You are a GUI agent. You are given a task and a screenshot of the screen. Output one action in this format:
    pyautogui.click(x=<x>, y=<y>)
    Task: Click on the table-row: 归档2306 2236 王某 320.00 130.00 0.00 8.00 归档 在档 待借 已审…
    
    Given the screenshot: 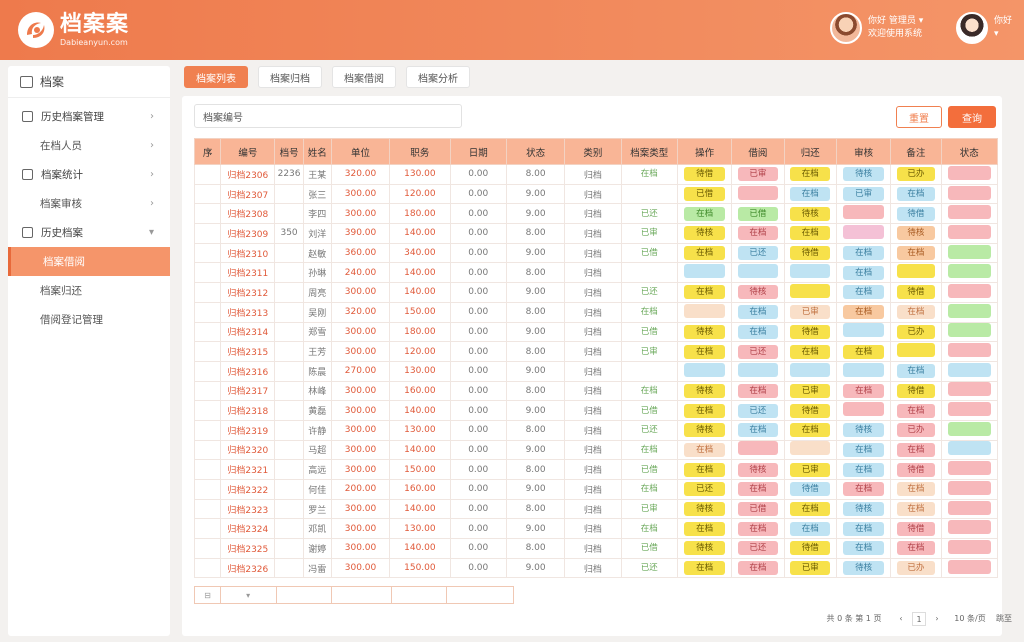 What is the action you would take?
    pyautogui.click(x=596, y=174)
    